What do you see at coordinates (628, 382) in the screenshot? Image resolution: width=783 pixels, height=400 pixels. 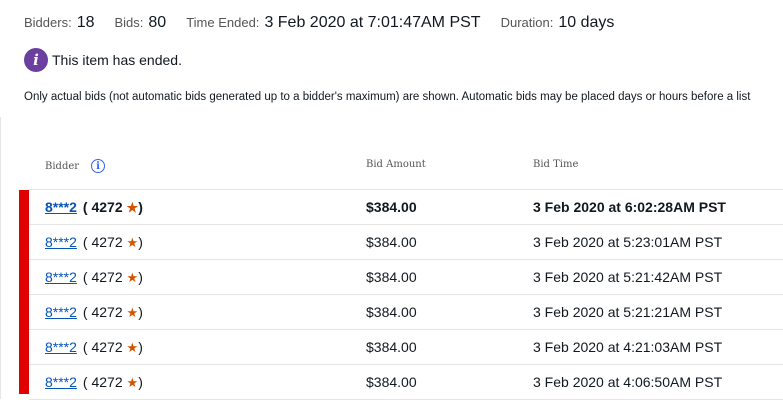 I see `bid-time: 3 Feb 2020 at 4:06:50AM PST` at bounding box center [628, 382].